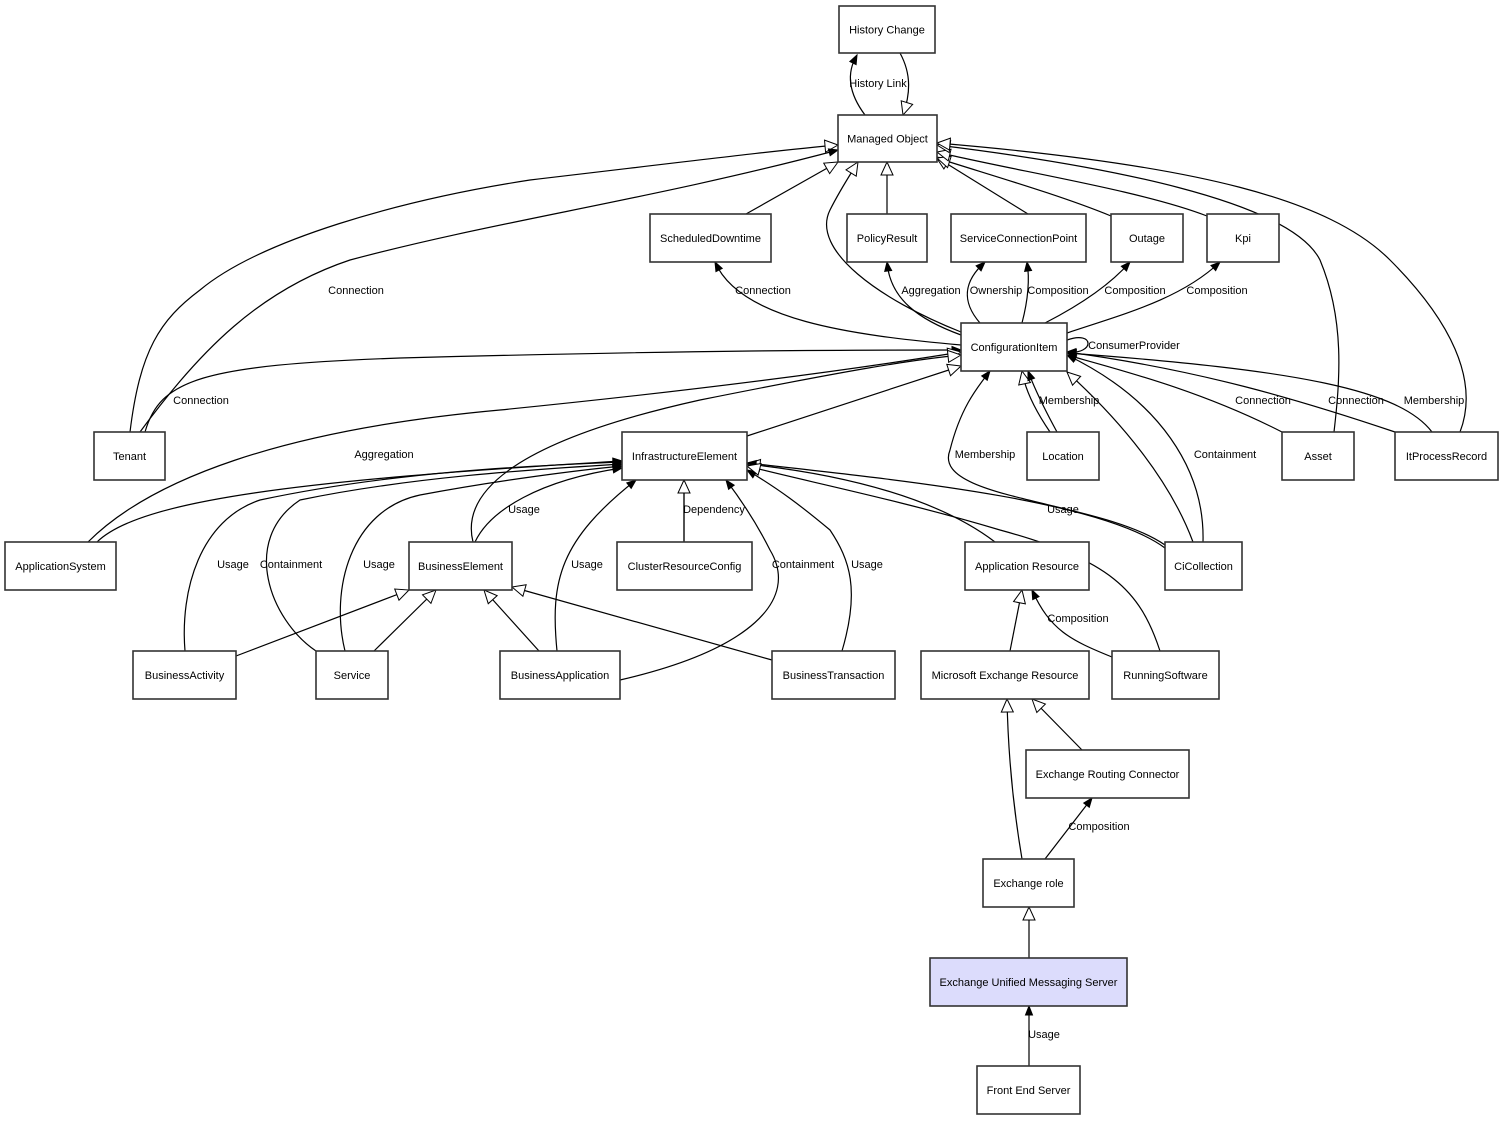  I want to click on edge-outage-to-managed-object, so click(1023, 186).